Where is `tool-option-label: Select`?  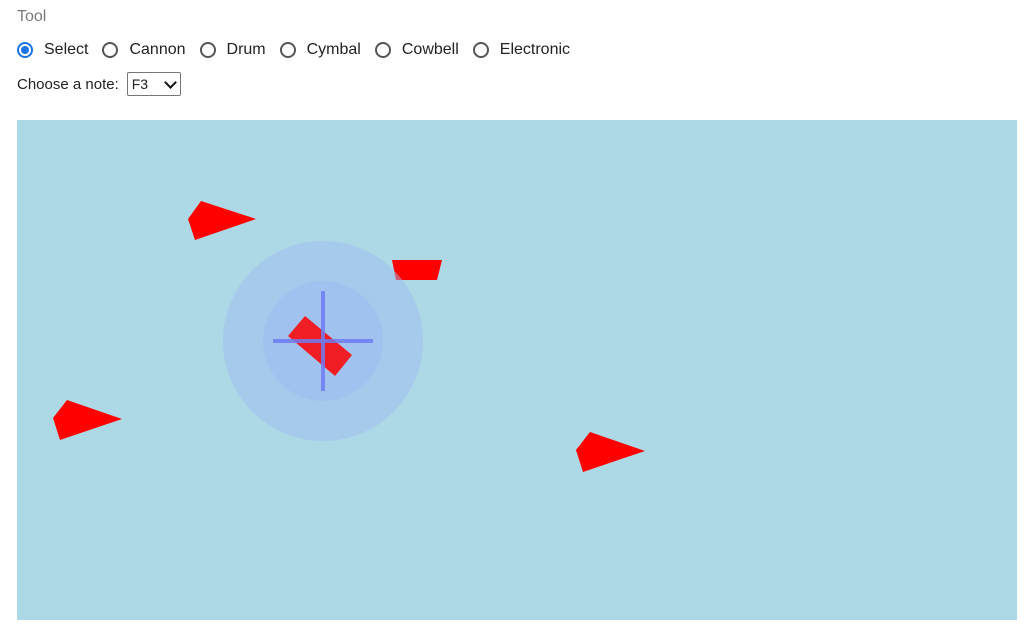
tool-option-label: Select is located at coordinates (66, 49).